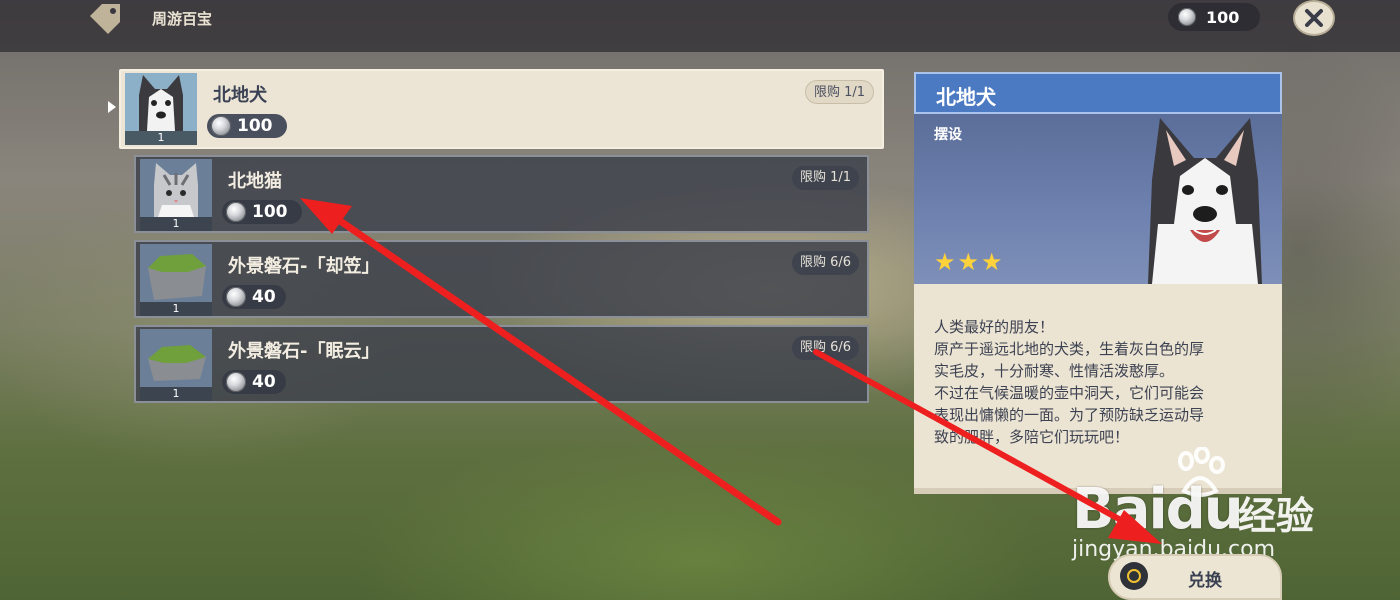 The image size is (1400, 600). What do you see at coordinates (1223, 17) in the screenshot?
I see `currency-amount: 100` at bounding box center [1223, 17].